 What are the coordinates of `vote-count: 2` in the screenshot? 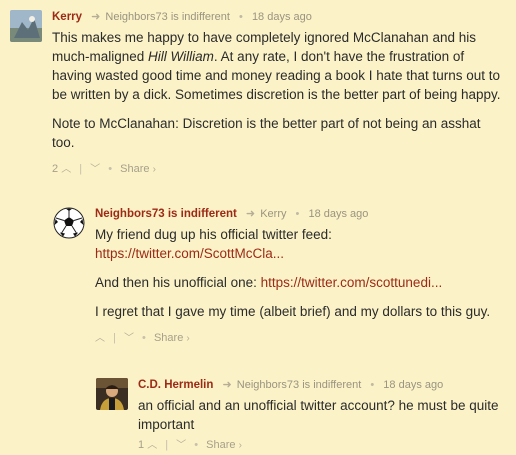 It's located at (55, 169).